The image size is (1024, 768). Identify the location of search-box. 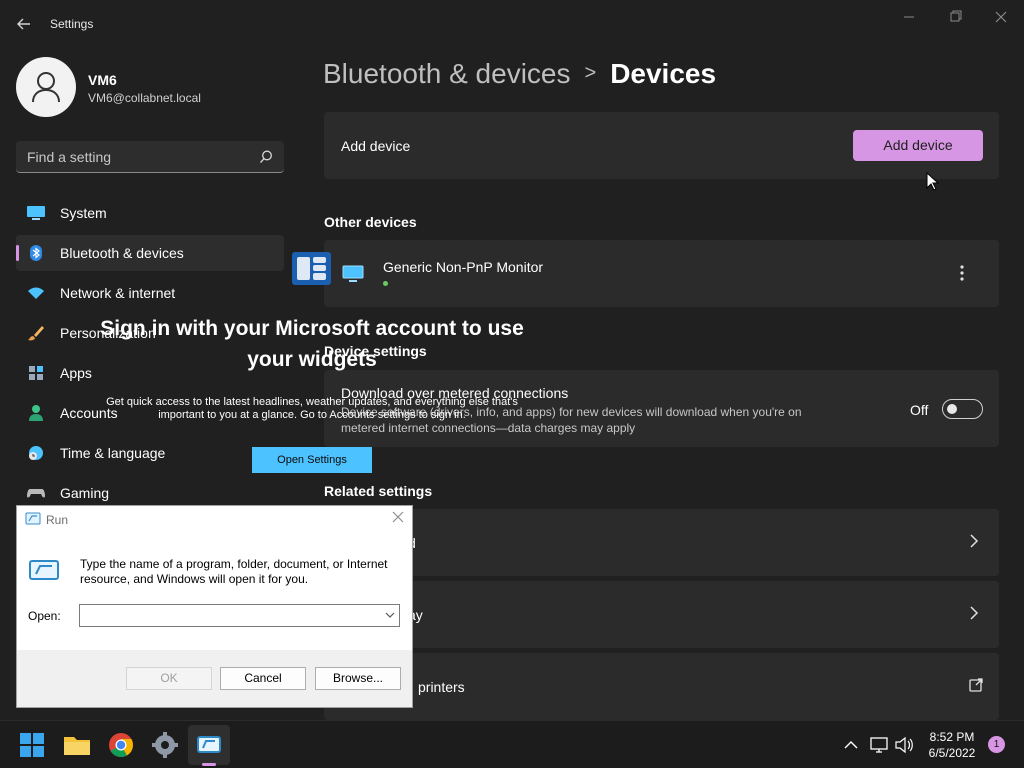
(150, 157).